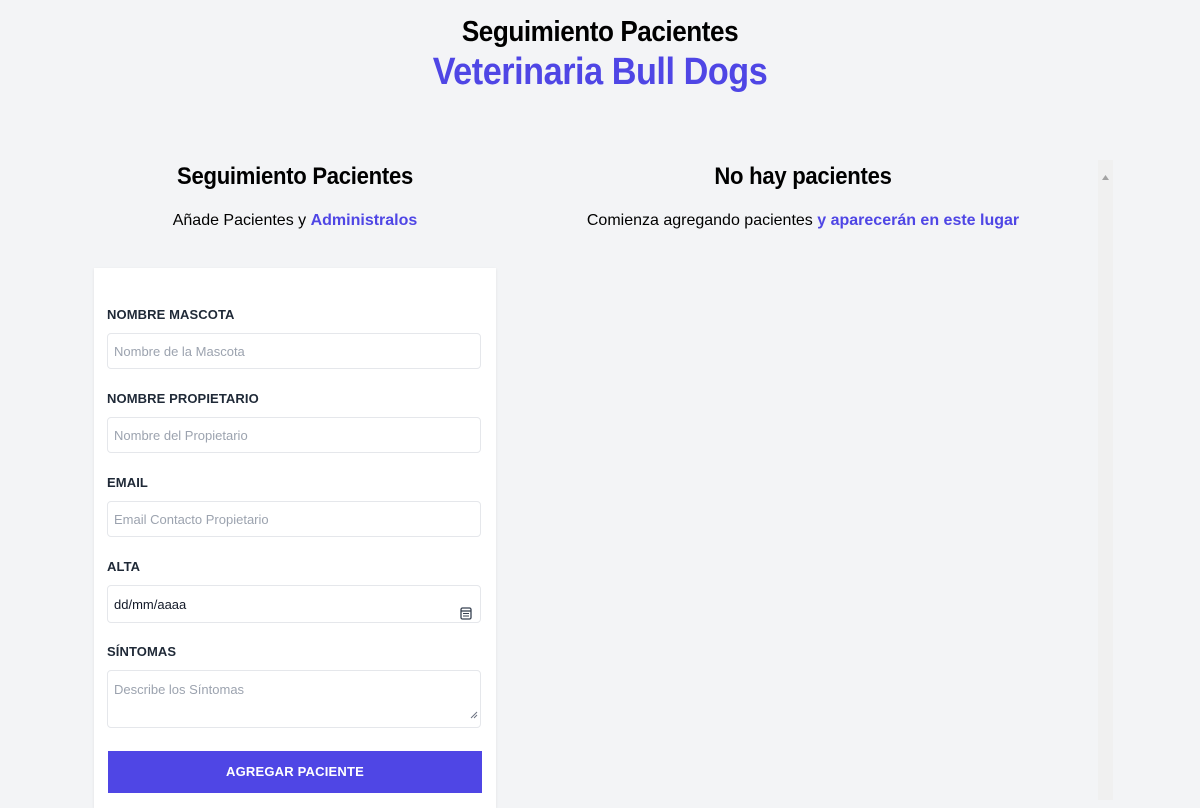 This screenshot has height=808, width=1200. I want to click on field-symptoms: SÍNTOMAS Describe los Síntomas, so click(295, 686).